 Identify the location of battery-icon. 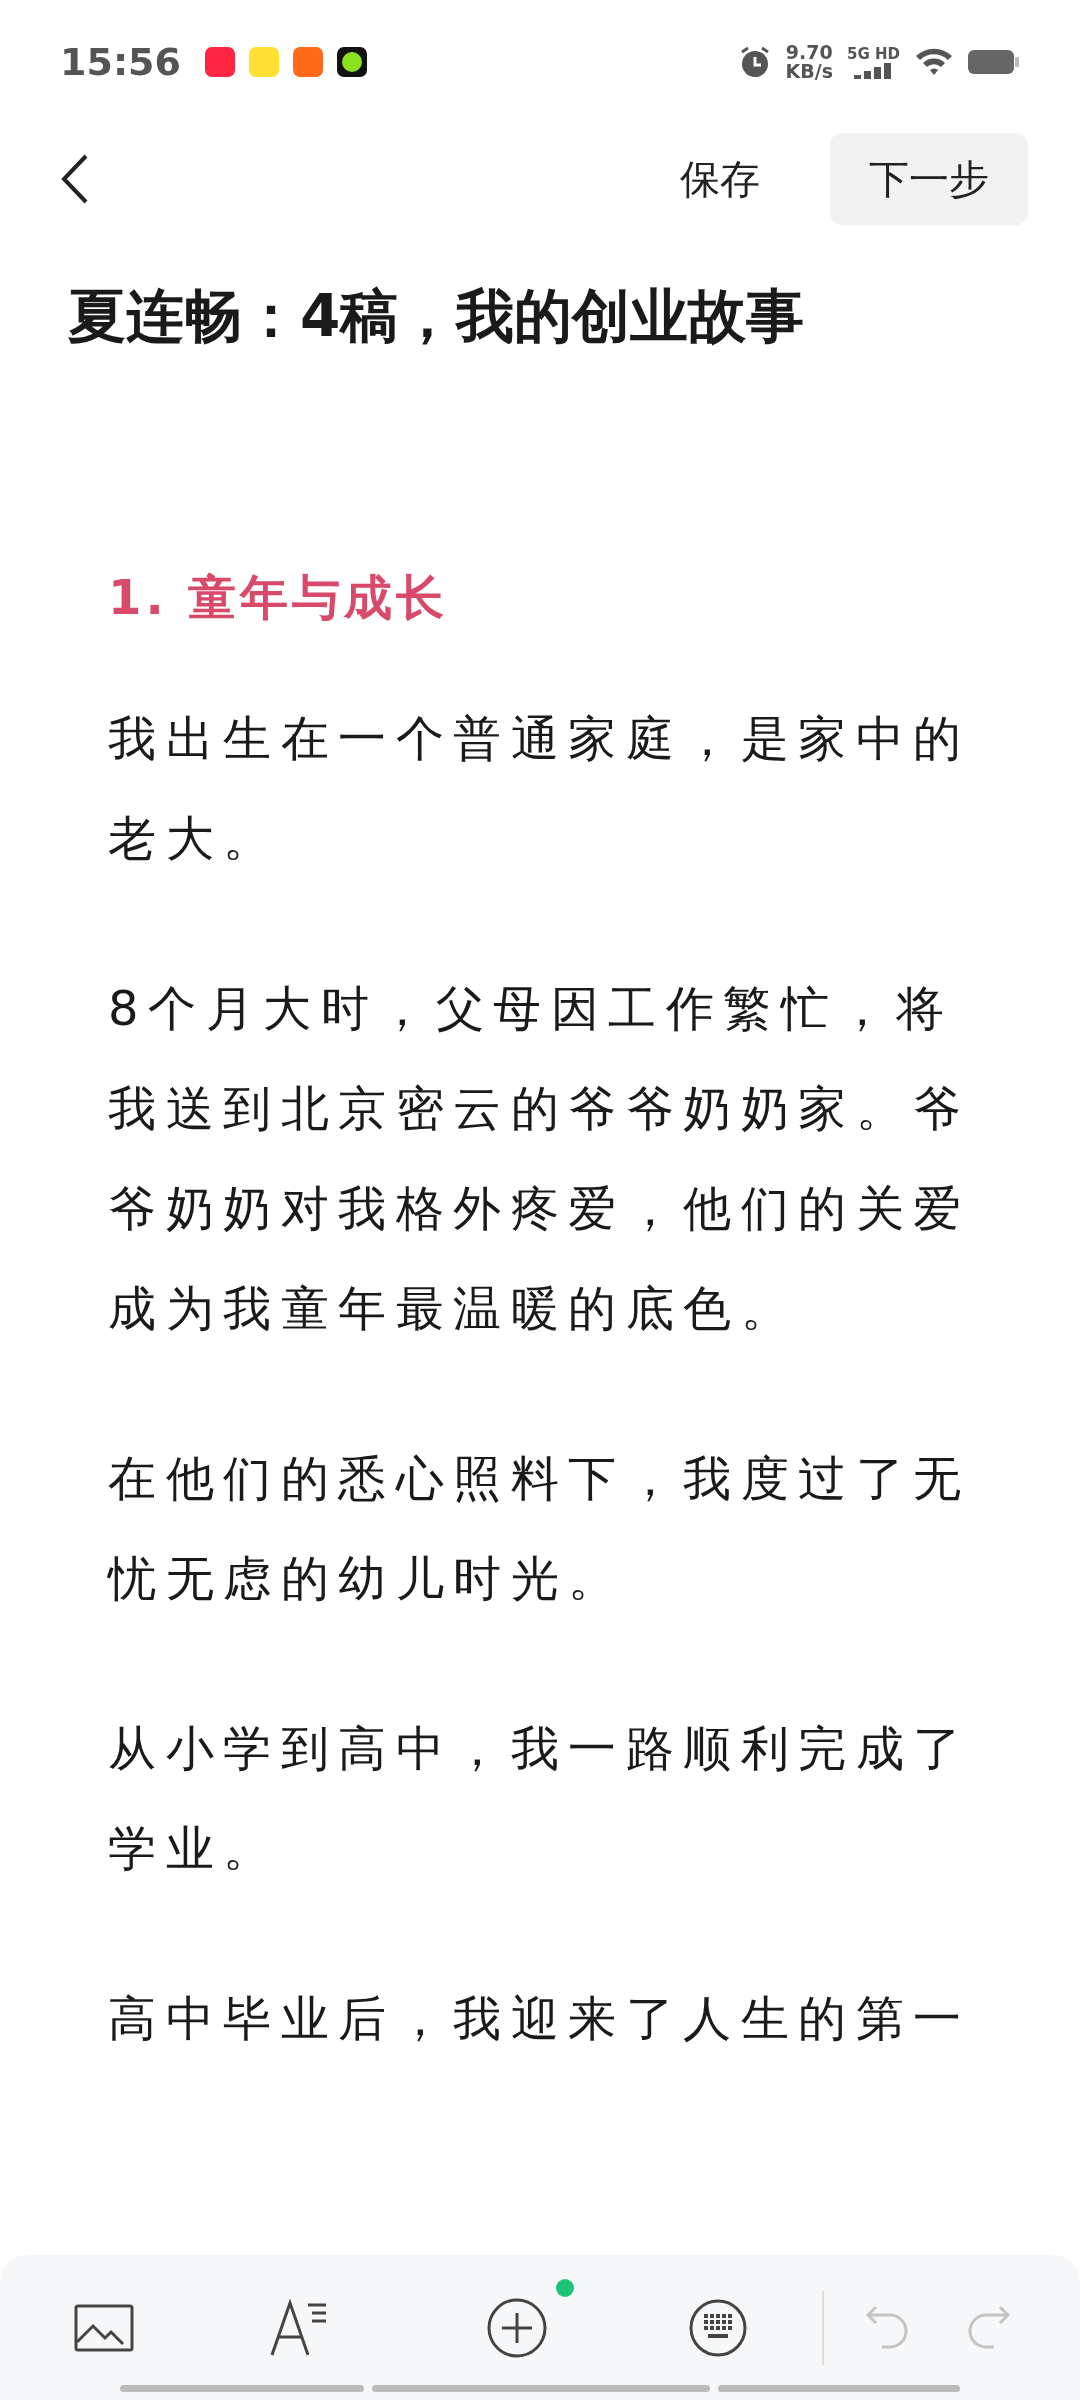
(994, 62).